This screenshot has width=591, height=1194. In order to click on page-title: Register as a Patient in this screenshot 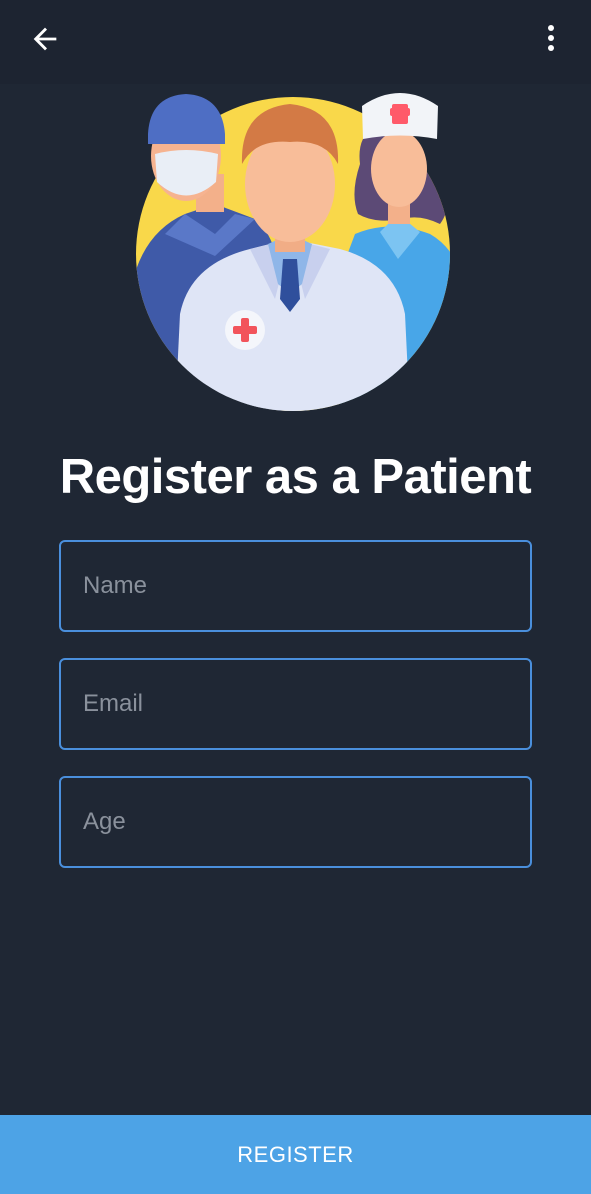, I will do `click(295, 477)`.